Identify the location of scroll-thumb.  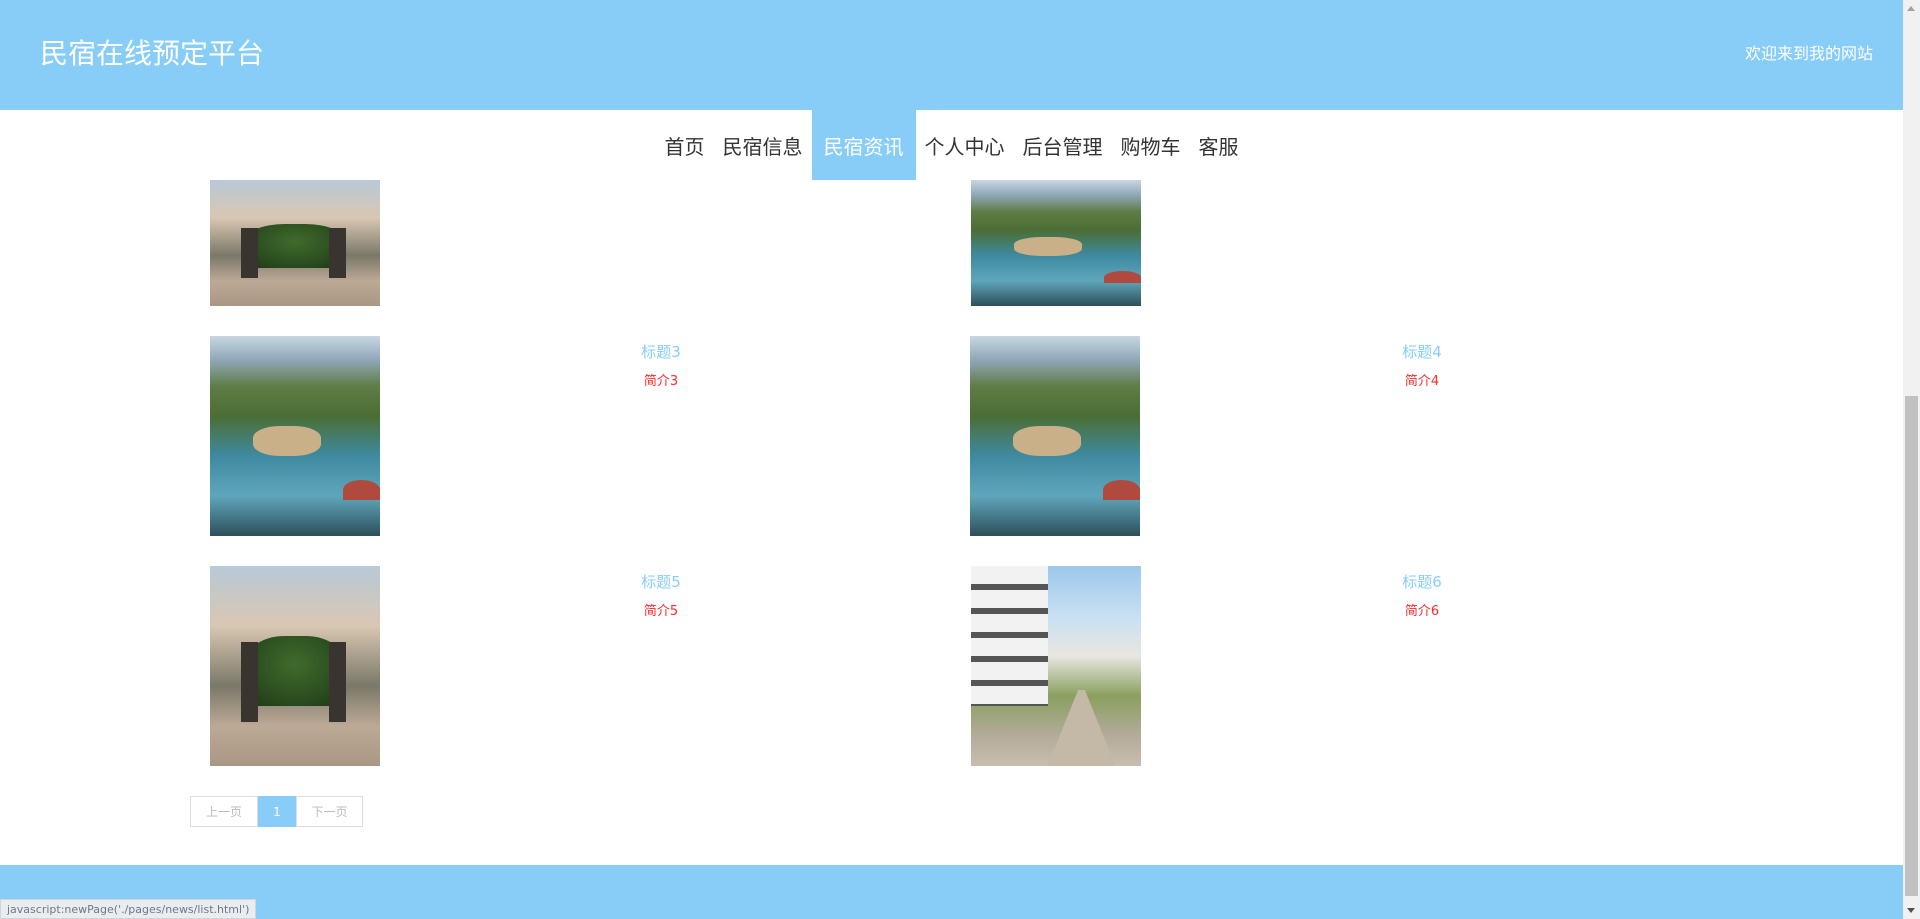
(1911, 646).